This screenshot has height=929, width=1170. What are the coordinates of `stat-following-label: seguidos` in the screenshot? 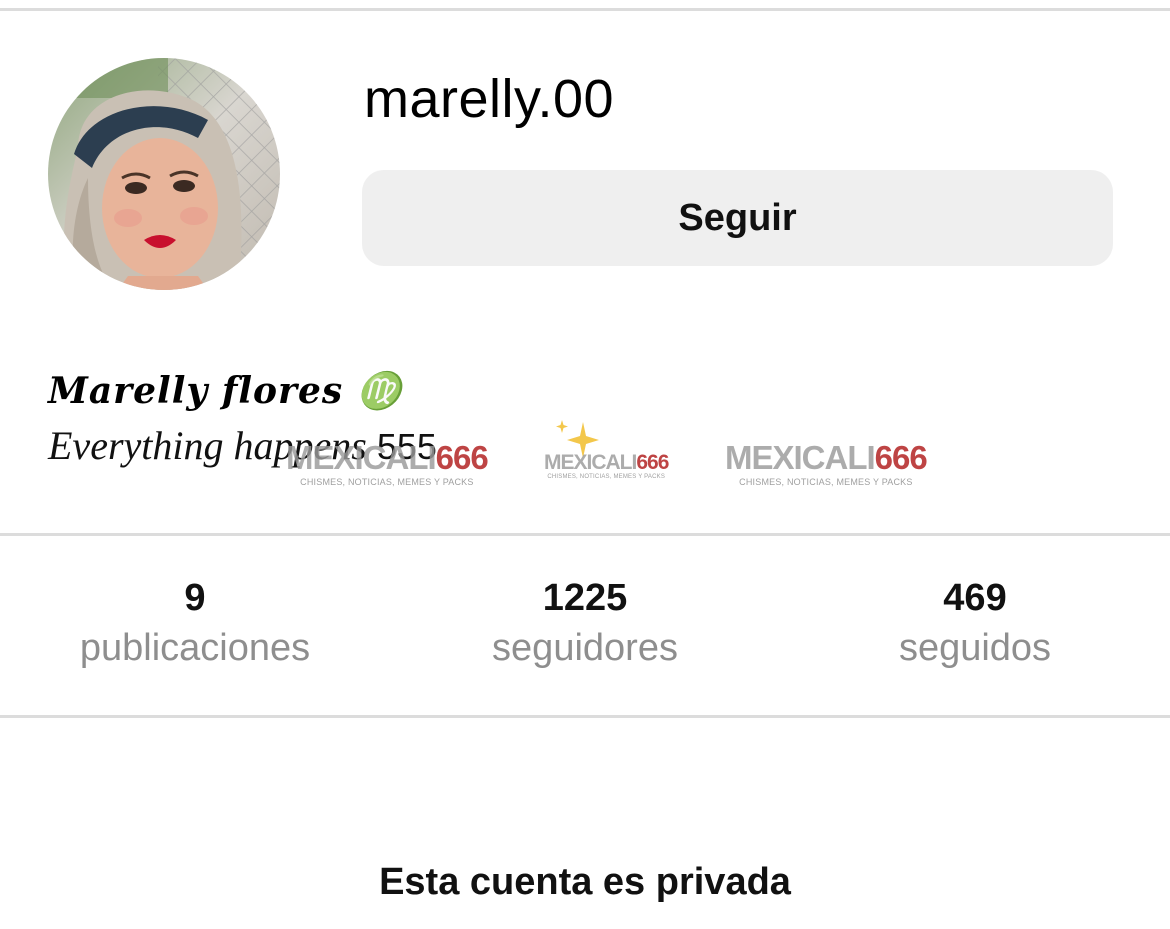 It's located at (975, 648).